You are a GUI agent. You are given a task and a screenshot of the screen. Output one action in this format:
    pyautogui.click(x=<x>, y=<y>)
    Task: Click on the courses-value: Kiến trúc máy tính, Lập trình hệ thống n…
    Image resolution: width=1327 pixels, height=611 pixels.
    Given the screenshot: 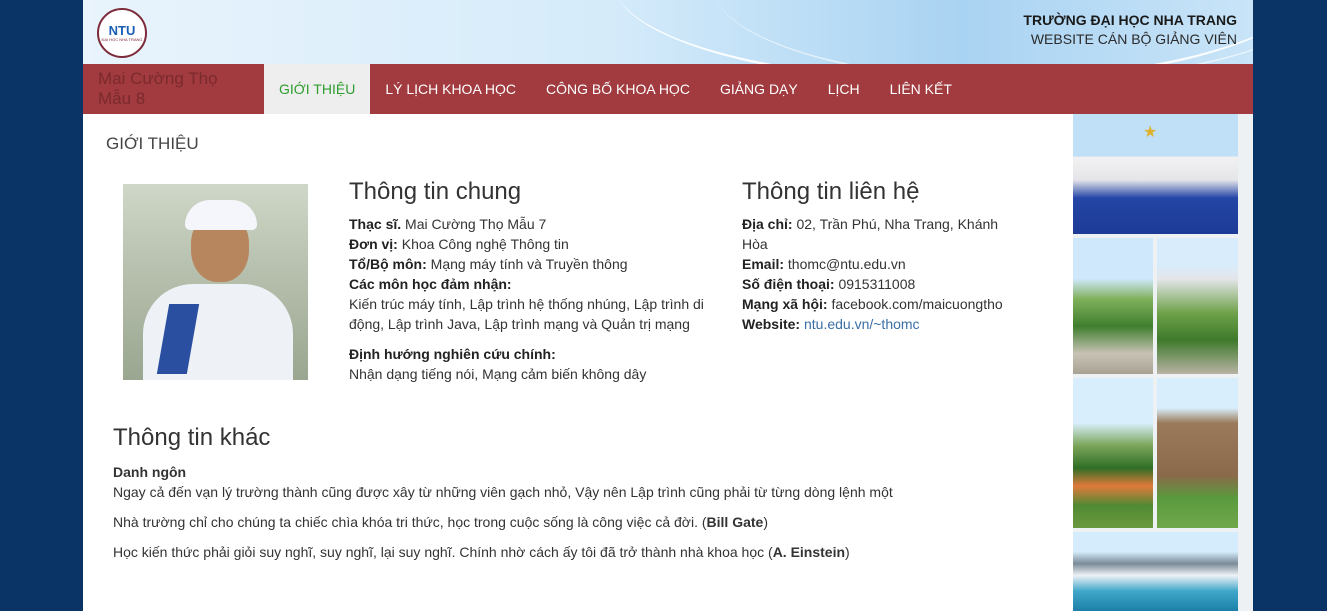 What is the action you would take?
    pyautogui.click(x=526, y=314)
    